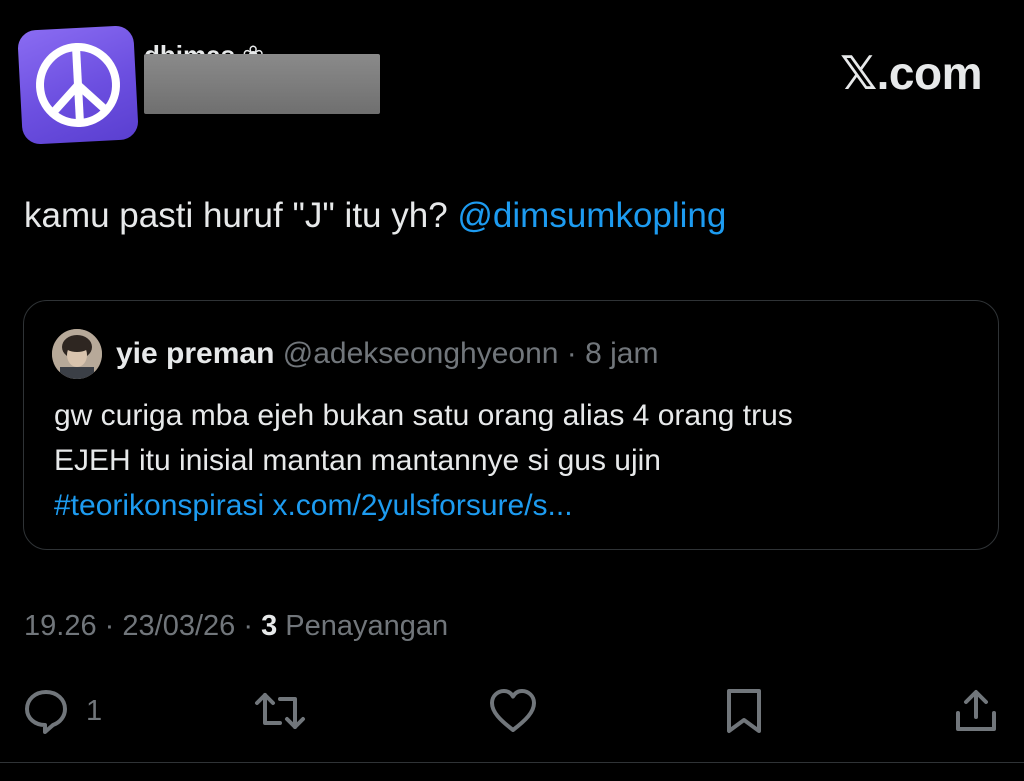  What do you see at coordinates (591, 215) in the screenshot?
I see `tweet-mention-link: @dimsumkopling` at bounding box center [591, 215].